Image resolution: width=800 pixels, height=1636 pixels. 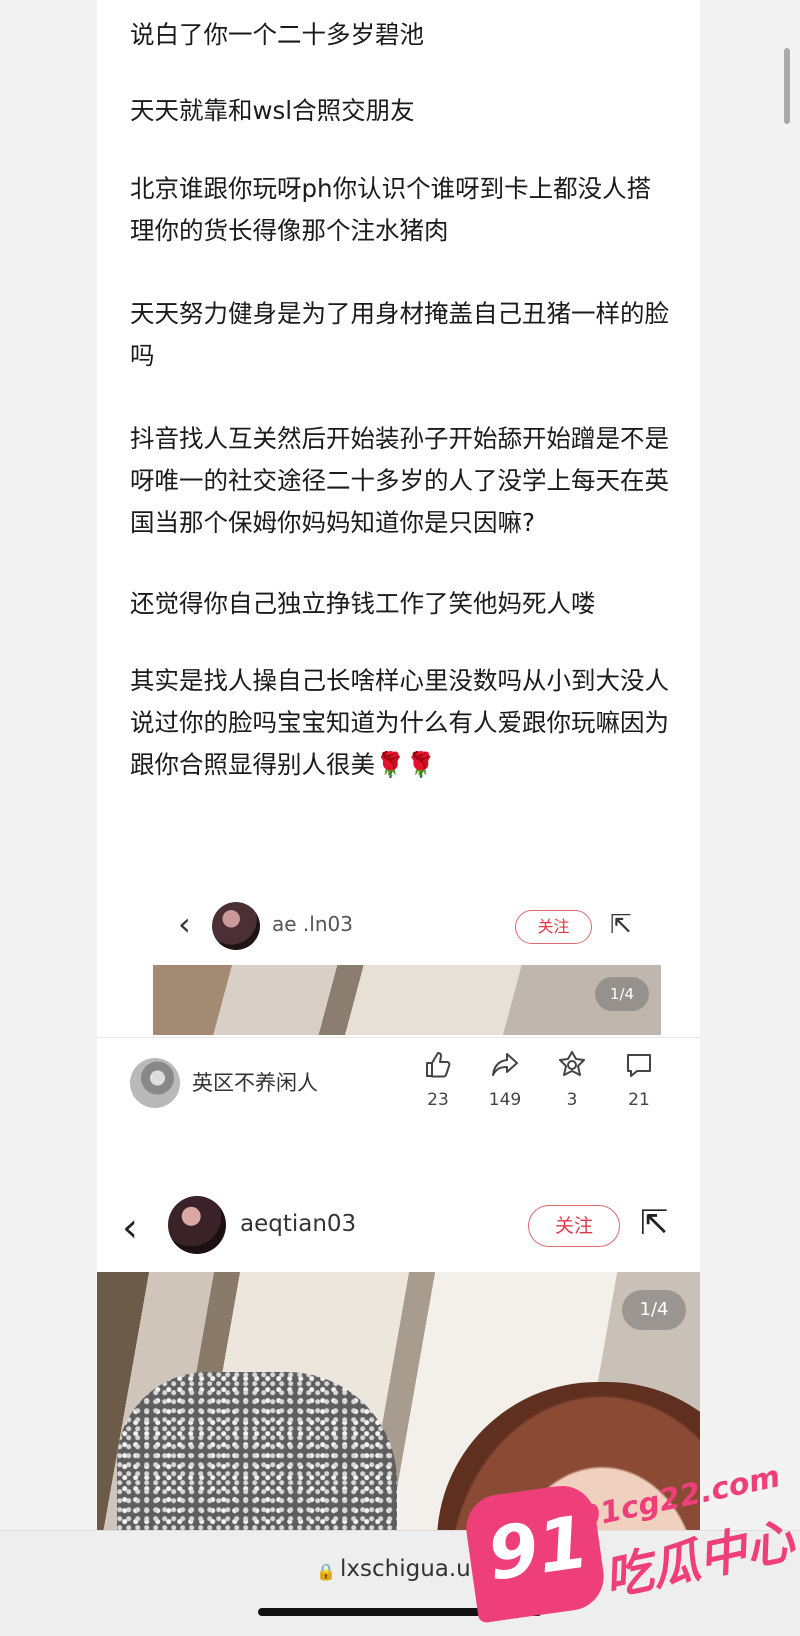 I want to click on post-paragraph: 还觉得你自己独立挣钱工作了笑他妈死人喽, so click(x=363, y=603).